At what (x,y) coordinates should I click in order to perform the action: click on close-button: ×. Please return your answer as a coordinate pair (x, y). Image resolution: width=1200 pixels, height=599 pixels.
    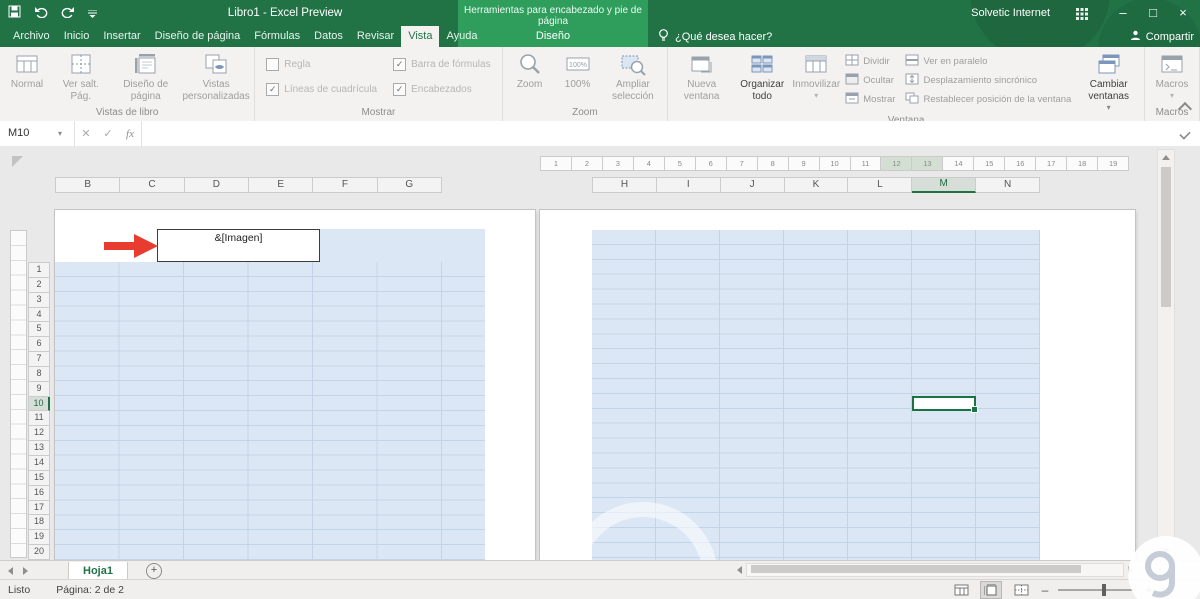
    Looking at the image, I should click on (1183, 13).